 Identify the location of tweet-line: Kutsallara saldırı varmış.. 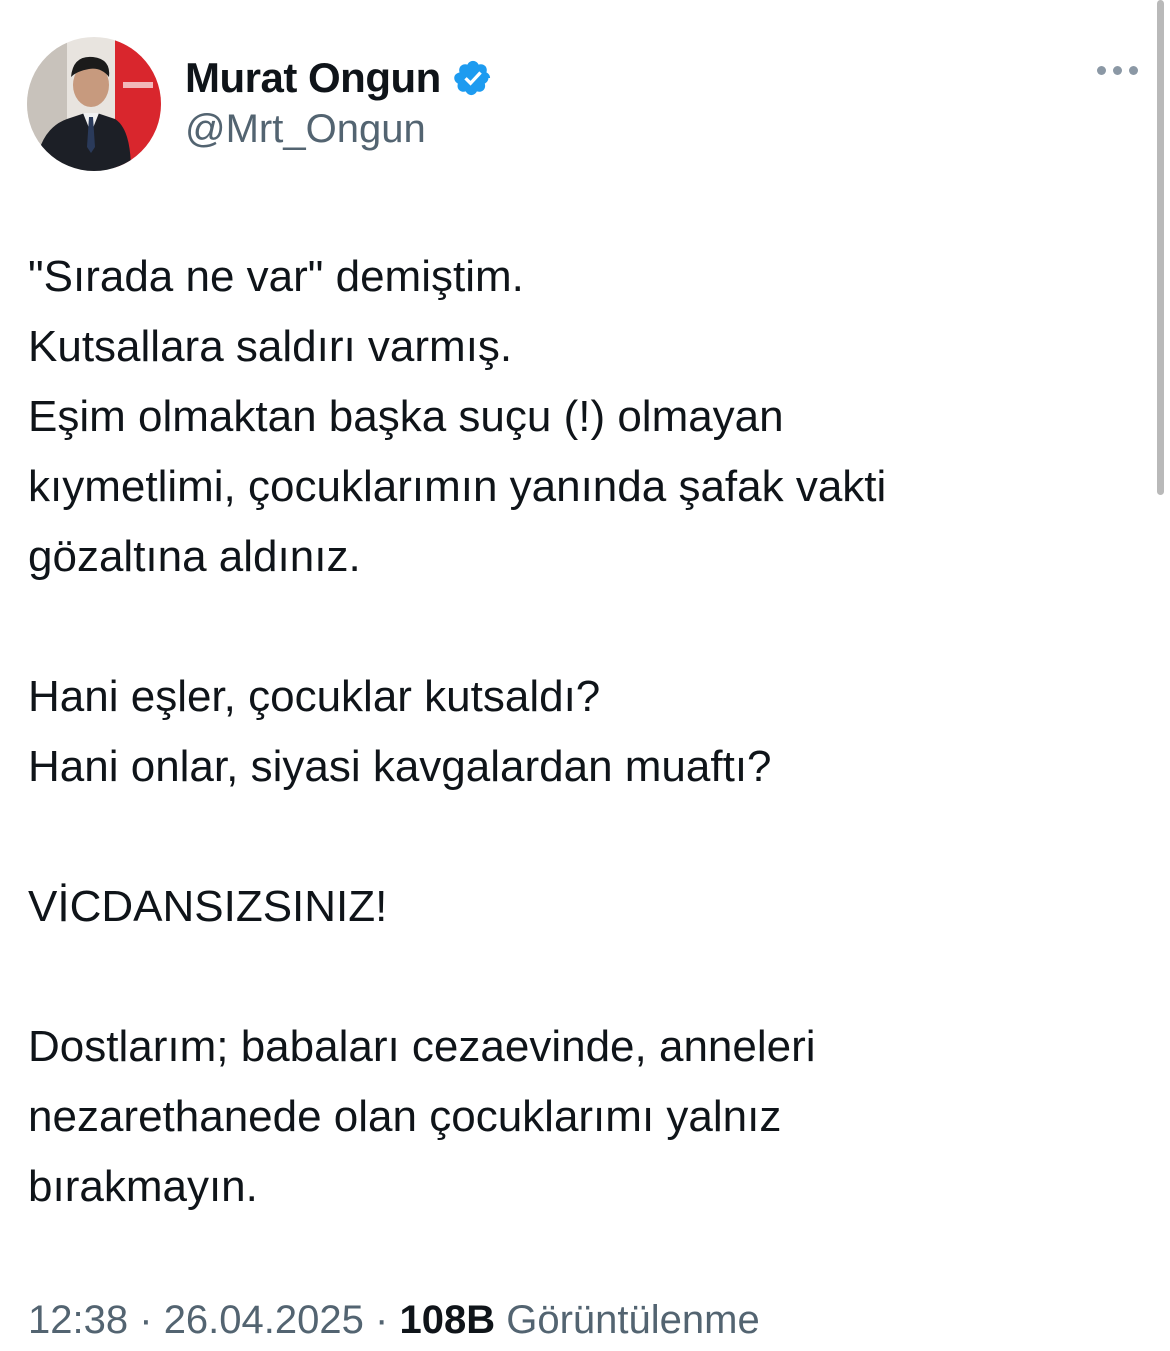
(270, 346).